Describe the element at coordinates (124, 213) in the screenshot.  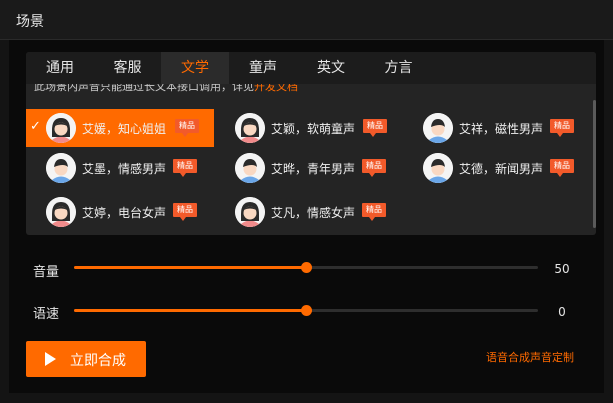
I see `voice-name: 艾婷，电台女声` at that location.